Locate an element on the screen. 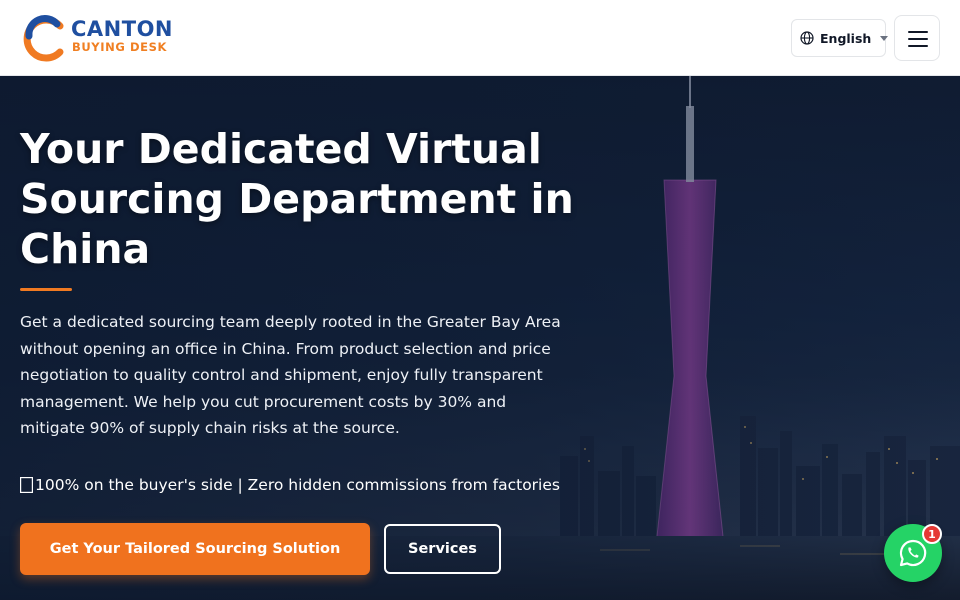  logo-link: CANTON BUYING DESK is located at coordinates (100, 38).